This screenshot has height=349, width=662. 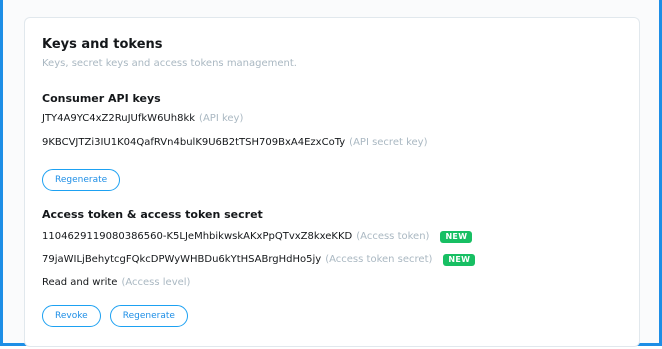 What do you see at coordinates (456, 236) in the screenshot?
I see `access-token-new-badge: NEW` at bounding box center [456, 236].